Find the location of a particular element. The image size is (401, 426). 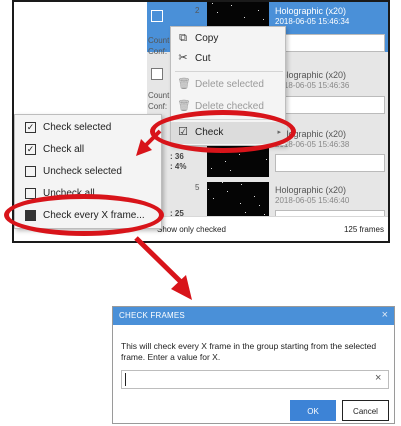

clear-input-icon: × is located at coordinates (378, 378).